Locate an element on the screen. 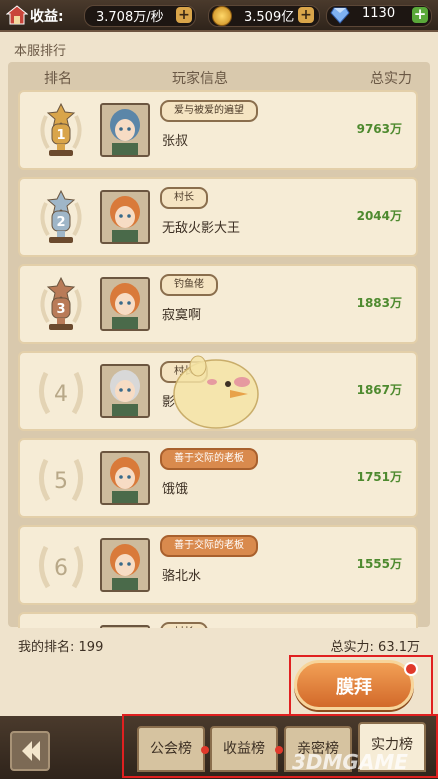  player-power: 1883万 is located at coordinates (379, 303).